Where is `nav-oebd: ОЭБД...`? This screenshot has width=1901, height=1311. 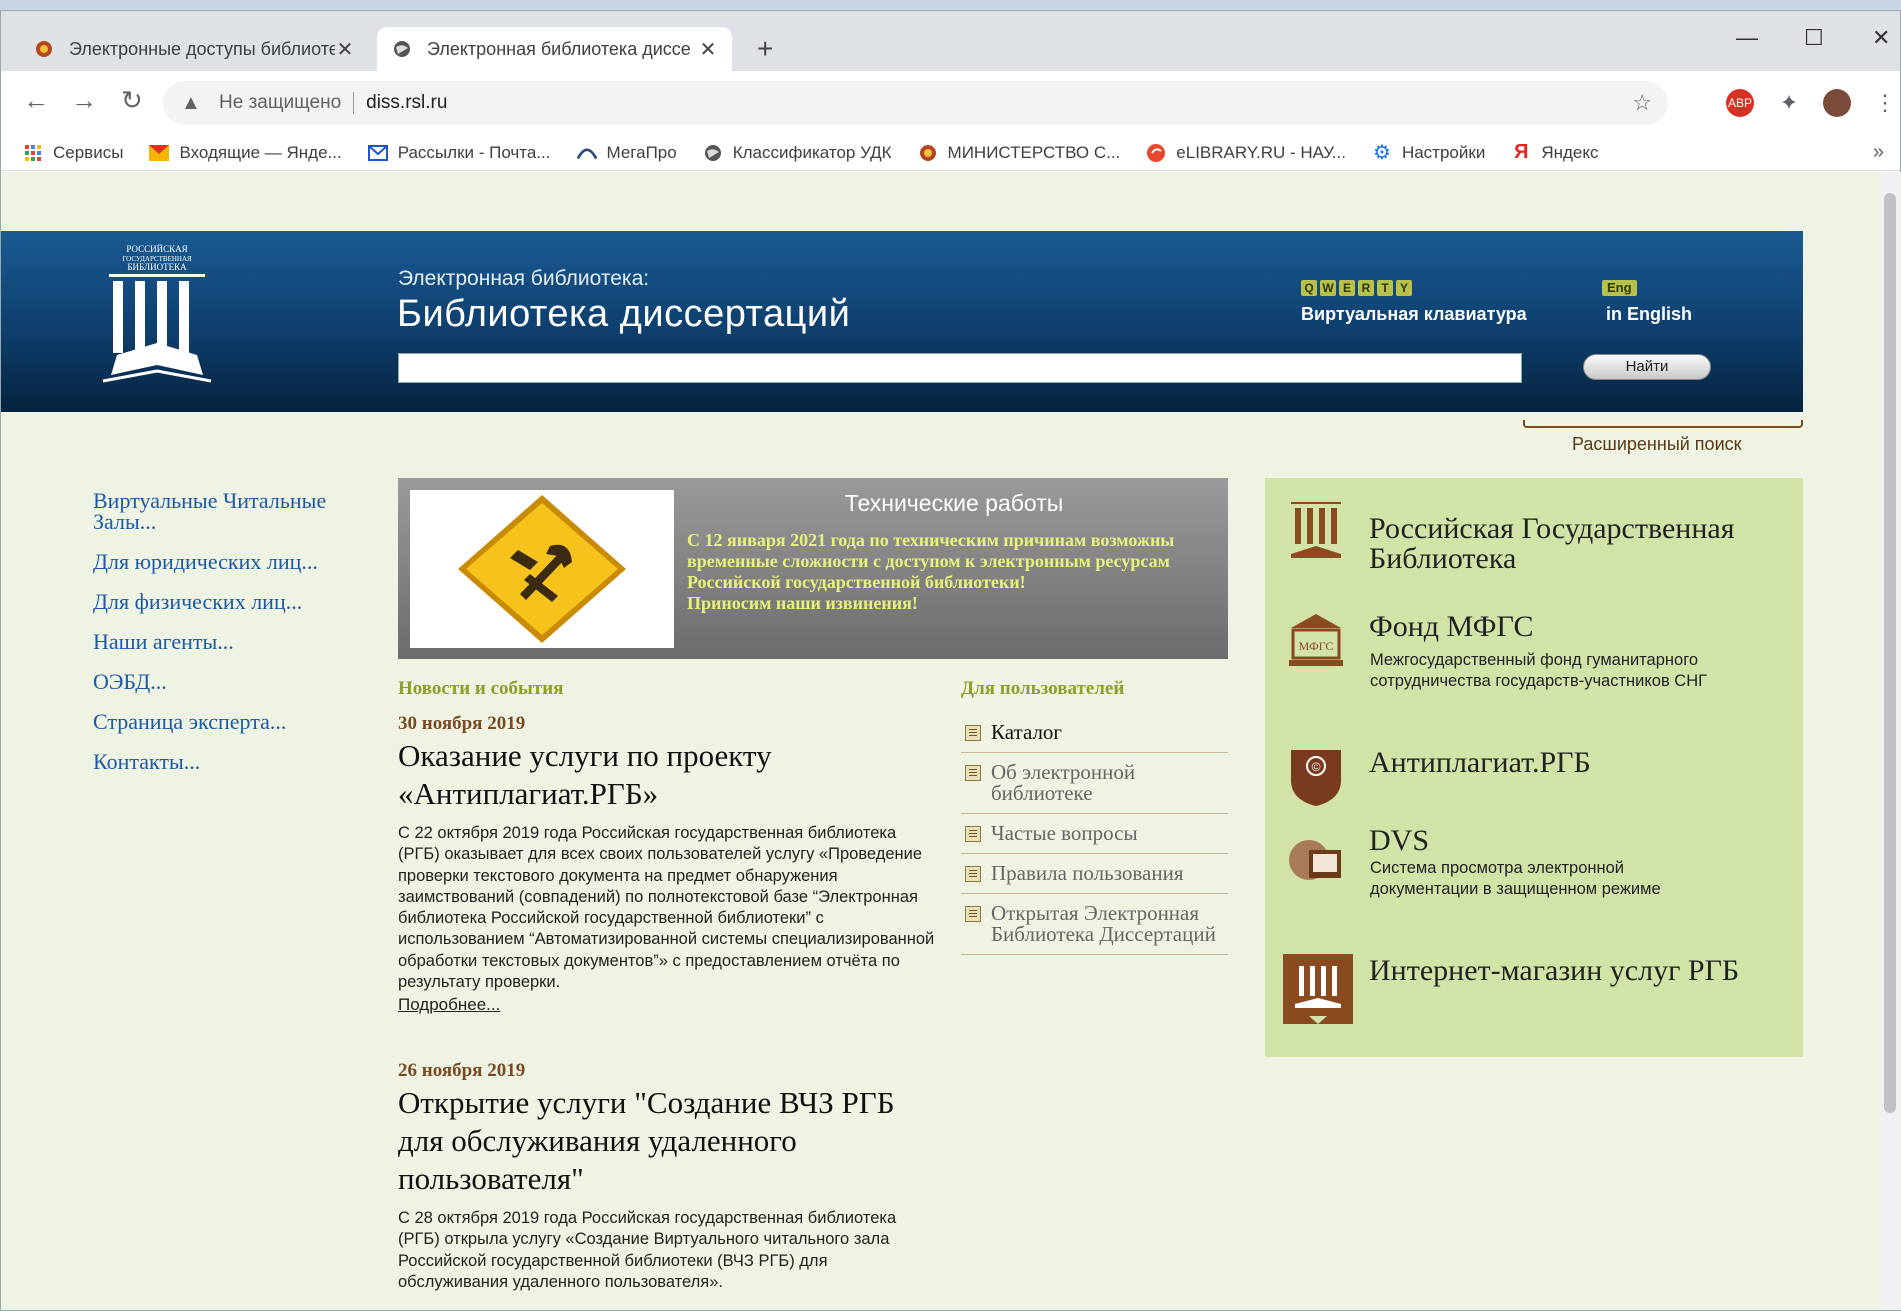 nav-oebd: ОЭБД... is located at coordinates (233, 682).